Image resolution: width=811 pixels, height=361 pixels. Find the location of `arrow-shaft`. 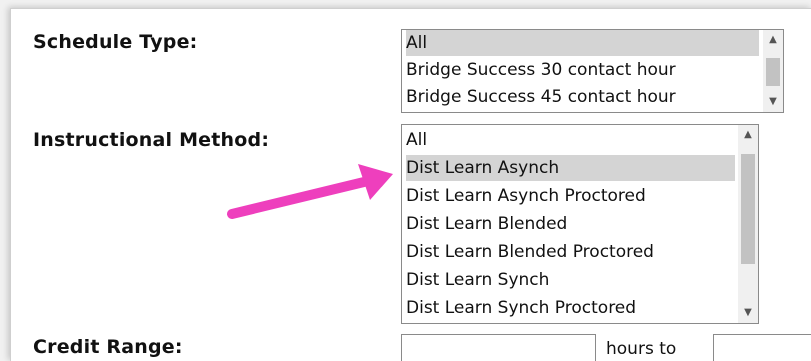

arrow-shaft is located at coordinates (298, 198).